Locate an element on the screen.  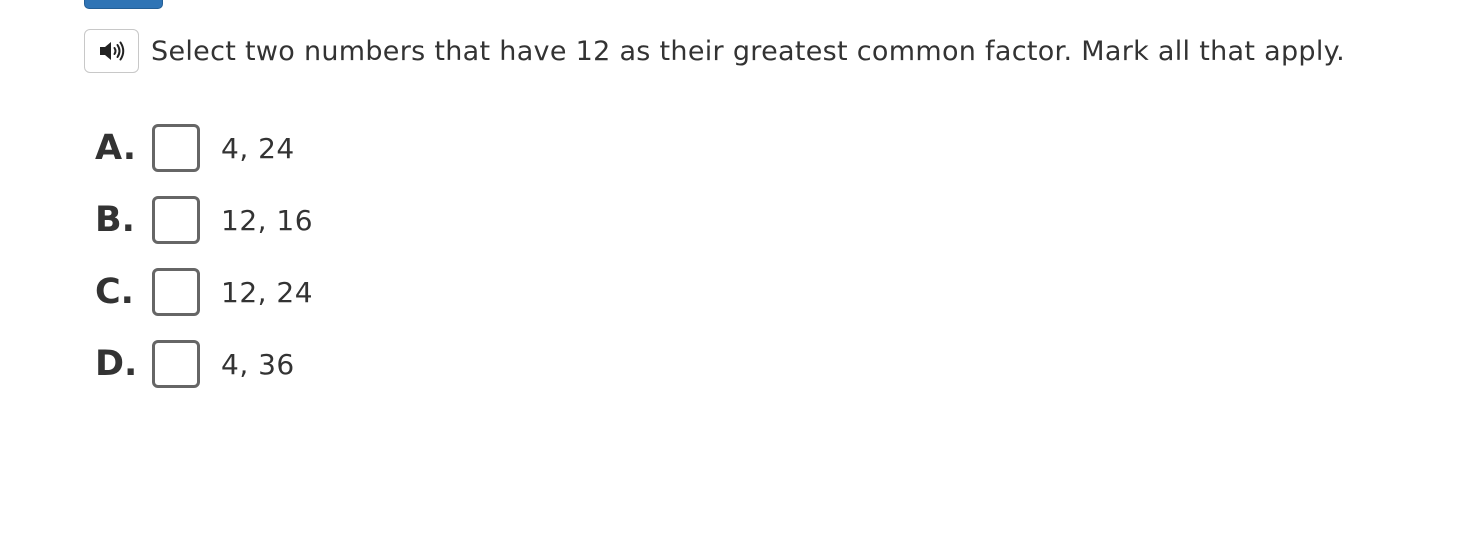
audio-button is located at coordinates (111, 51).